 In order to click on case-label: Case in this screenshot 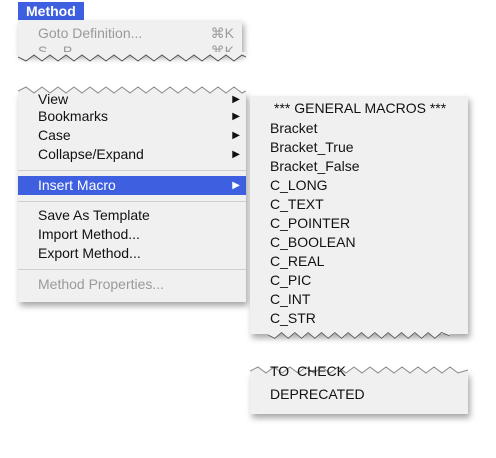, I will do `click(54, 135)`.